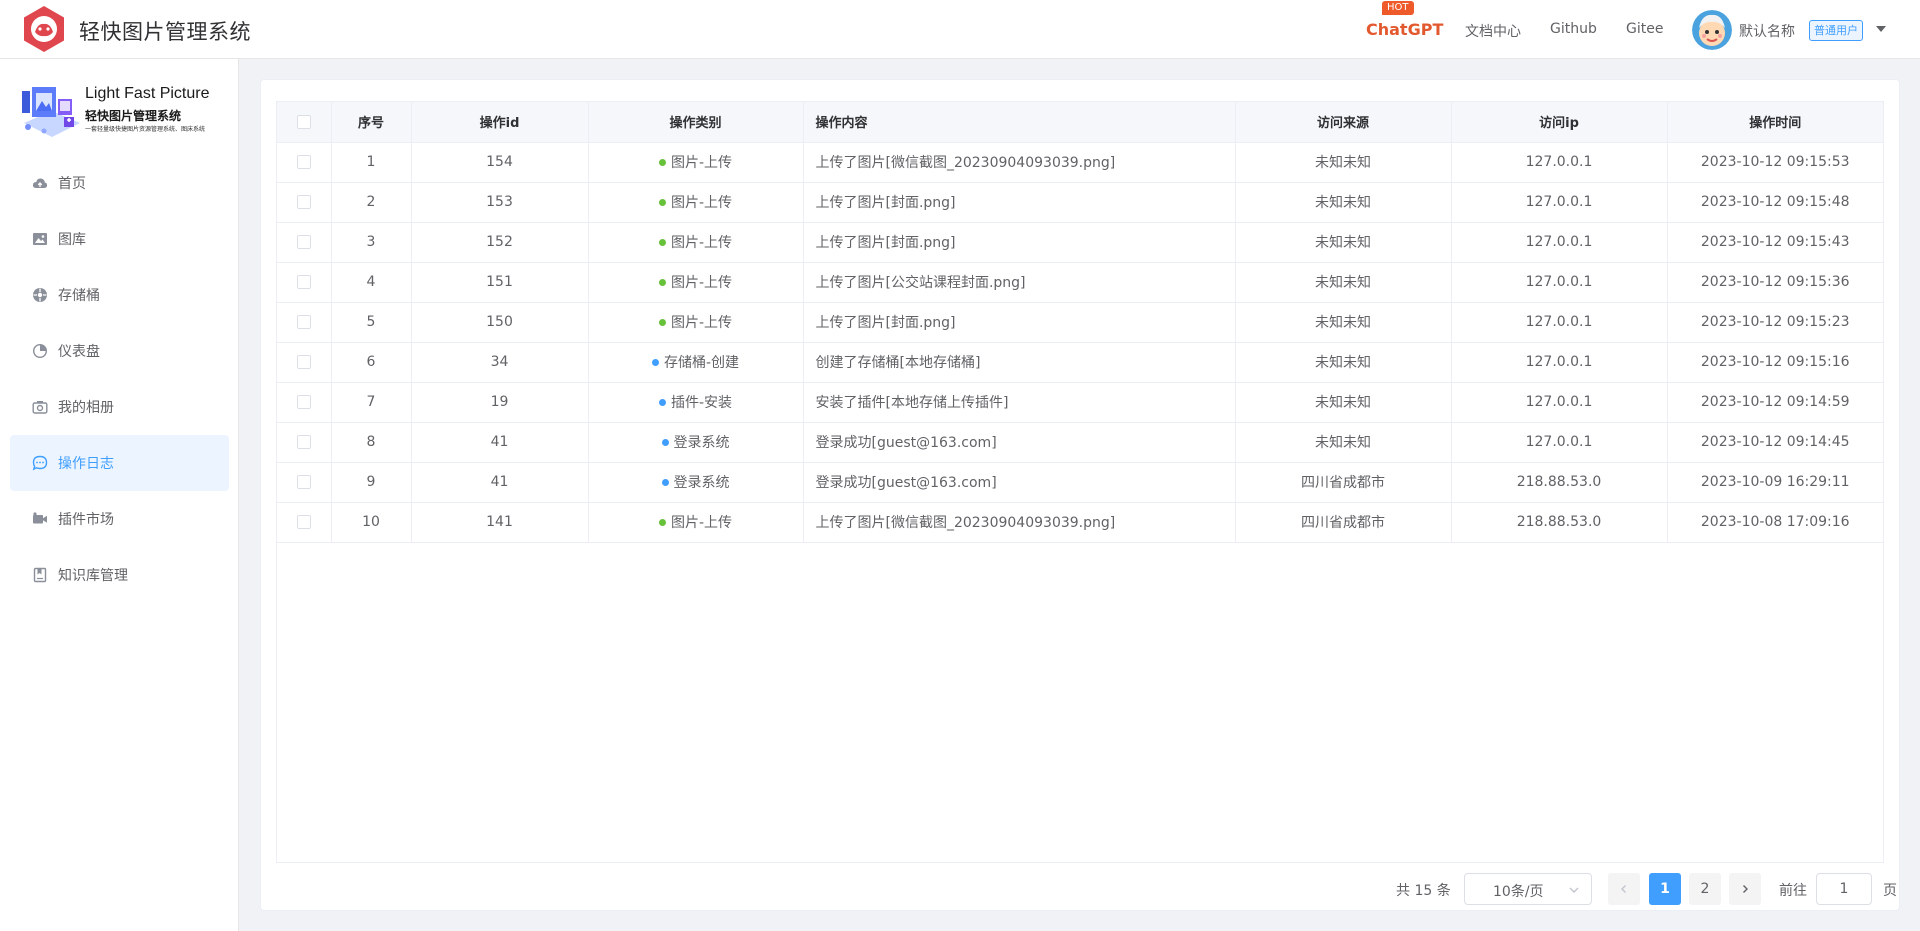 The height and width of the screenshot is (931, 1920). Describe the element at coordinates (1793, 891) in the screenshot. I see `goto-label: 前往` at that location.